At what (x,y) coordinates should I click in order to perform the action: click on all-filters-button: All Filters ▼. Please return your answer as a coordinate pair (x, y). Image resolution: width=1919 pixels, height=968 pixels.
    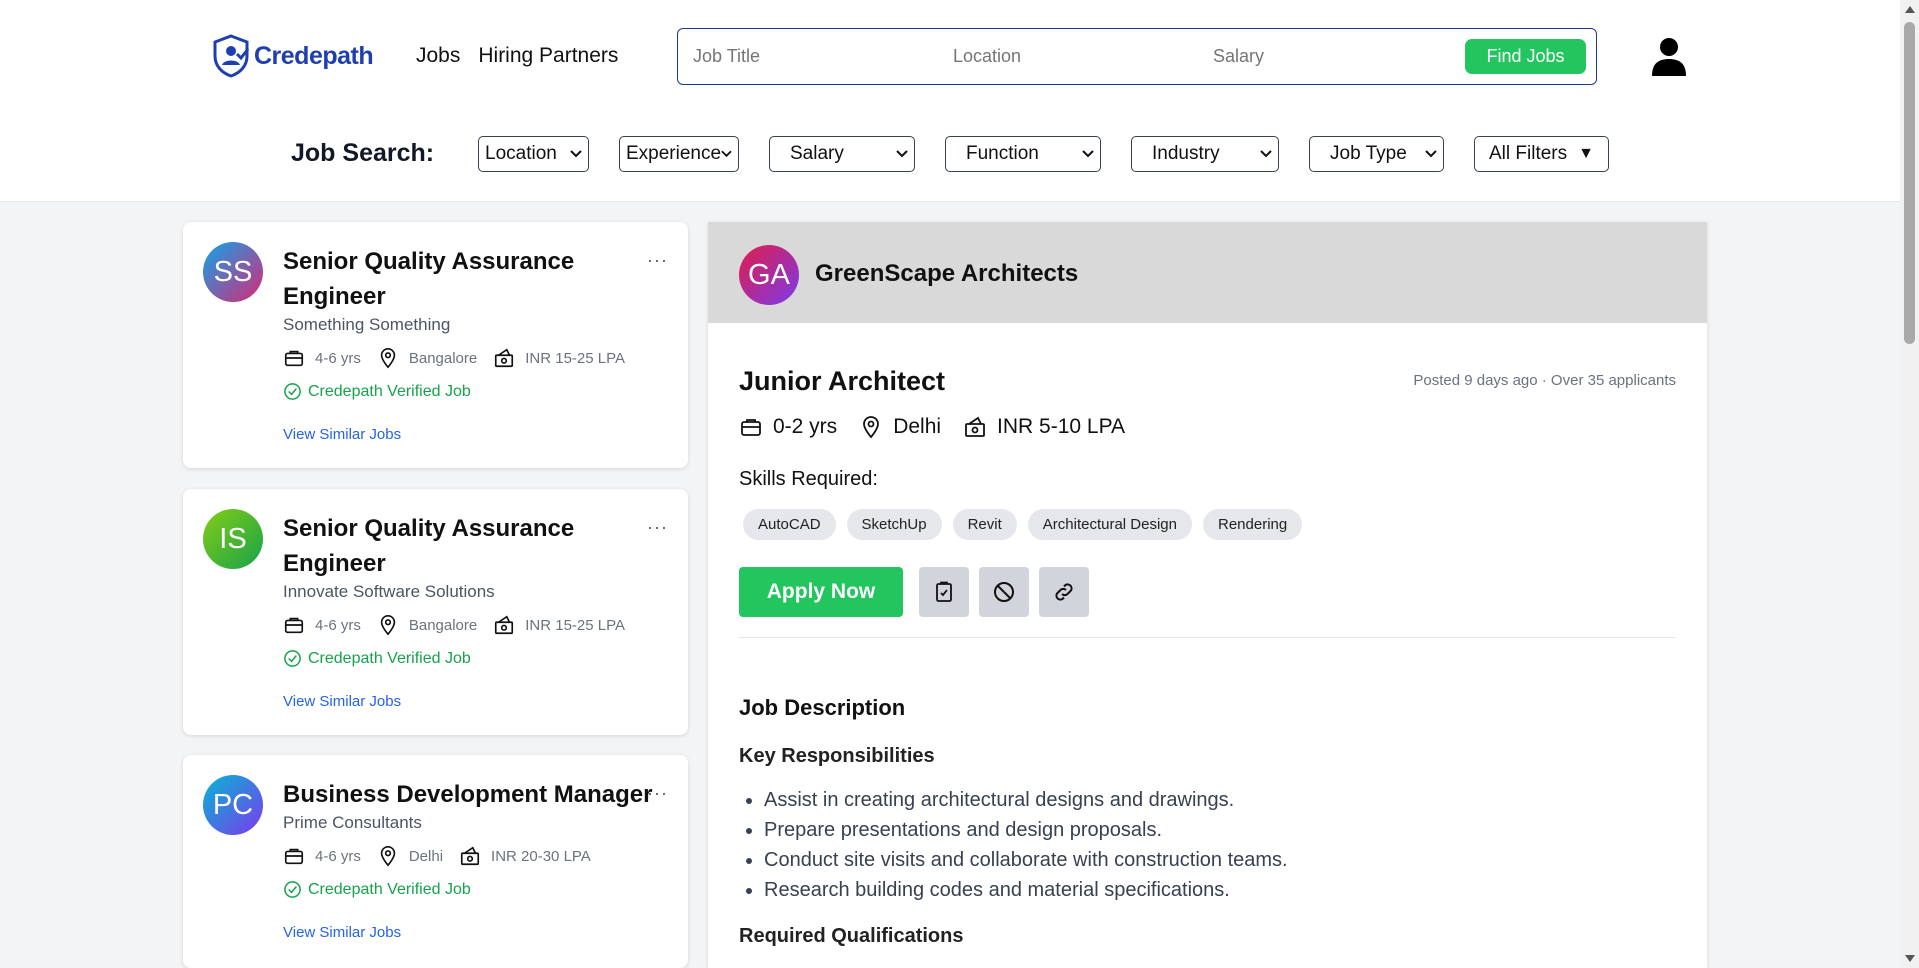
    Looking at the image, I should click on (1541, 154).